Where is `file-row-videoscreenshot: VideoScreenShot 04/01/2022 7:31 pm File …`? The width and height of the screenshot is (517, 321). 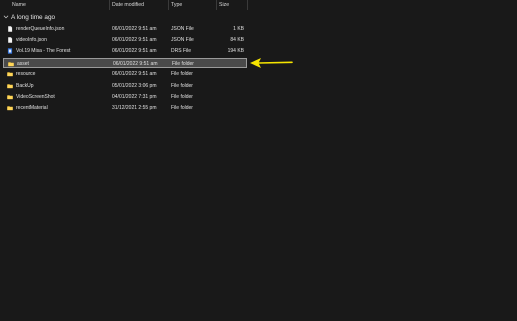
file-row-videoscreenshot: VideoScreenShot 04/01/2022 7:31 pm File … is located at coordinates (125, 97).